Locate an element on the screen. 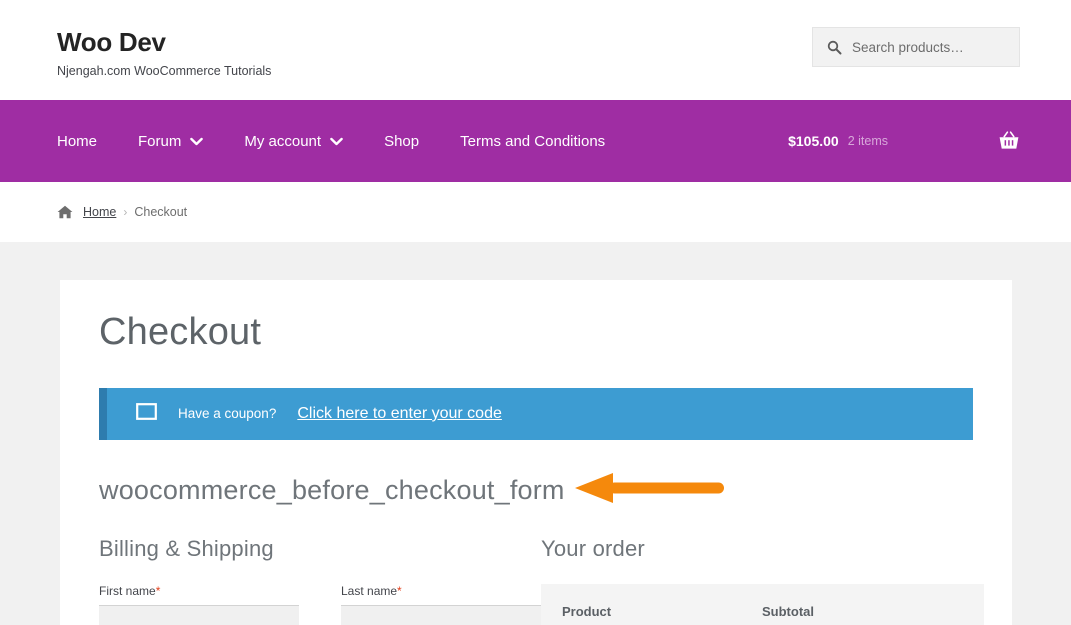  order-review-table: Product Subtotal is located at coordinates (762, 604).